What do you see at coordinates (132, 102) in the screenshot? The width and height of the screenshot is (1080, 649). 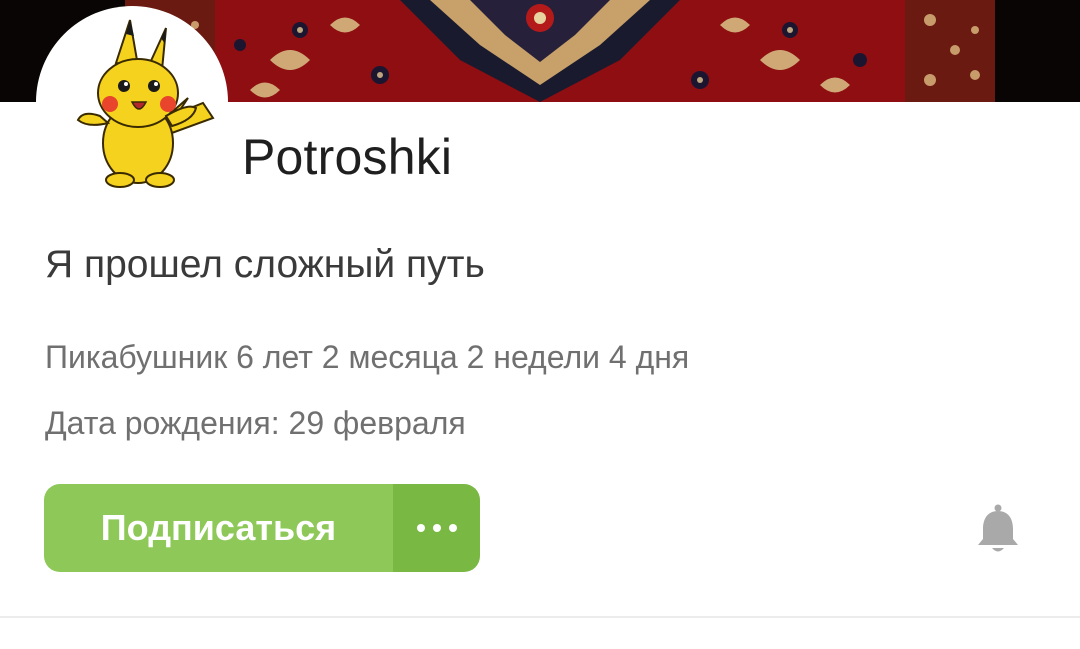 I see `avatar` at bounding box center [132, 102].